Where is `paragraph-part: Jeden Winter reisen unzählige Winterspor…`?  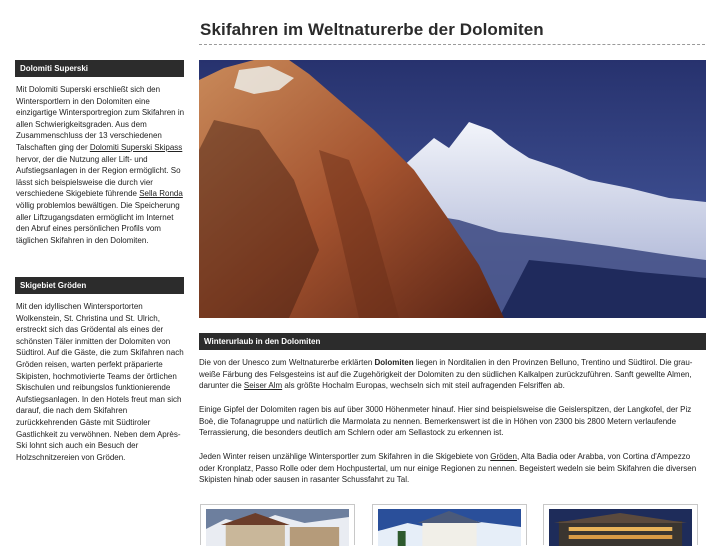 paragraph-part: Jeden Winter reisen unzählige Winterspor… is located at coordinates (345, 456).